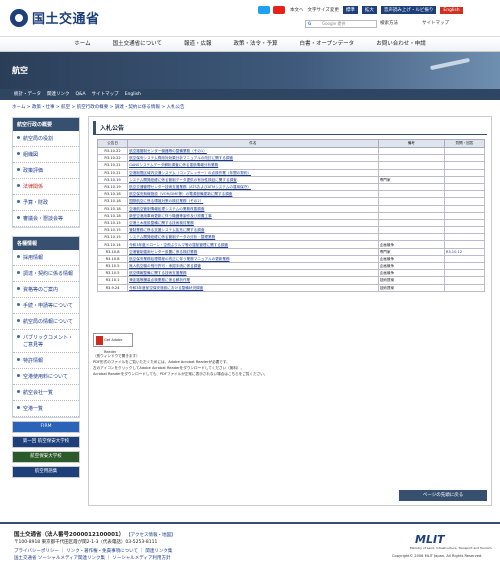 Image resolution: width=500 pixels, height=575 pixels. I want to click on nav-contact: お問い合わせ・申請, so click(401, 44).